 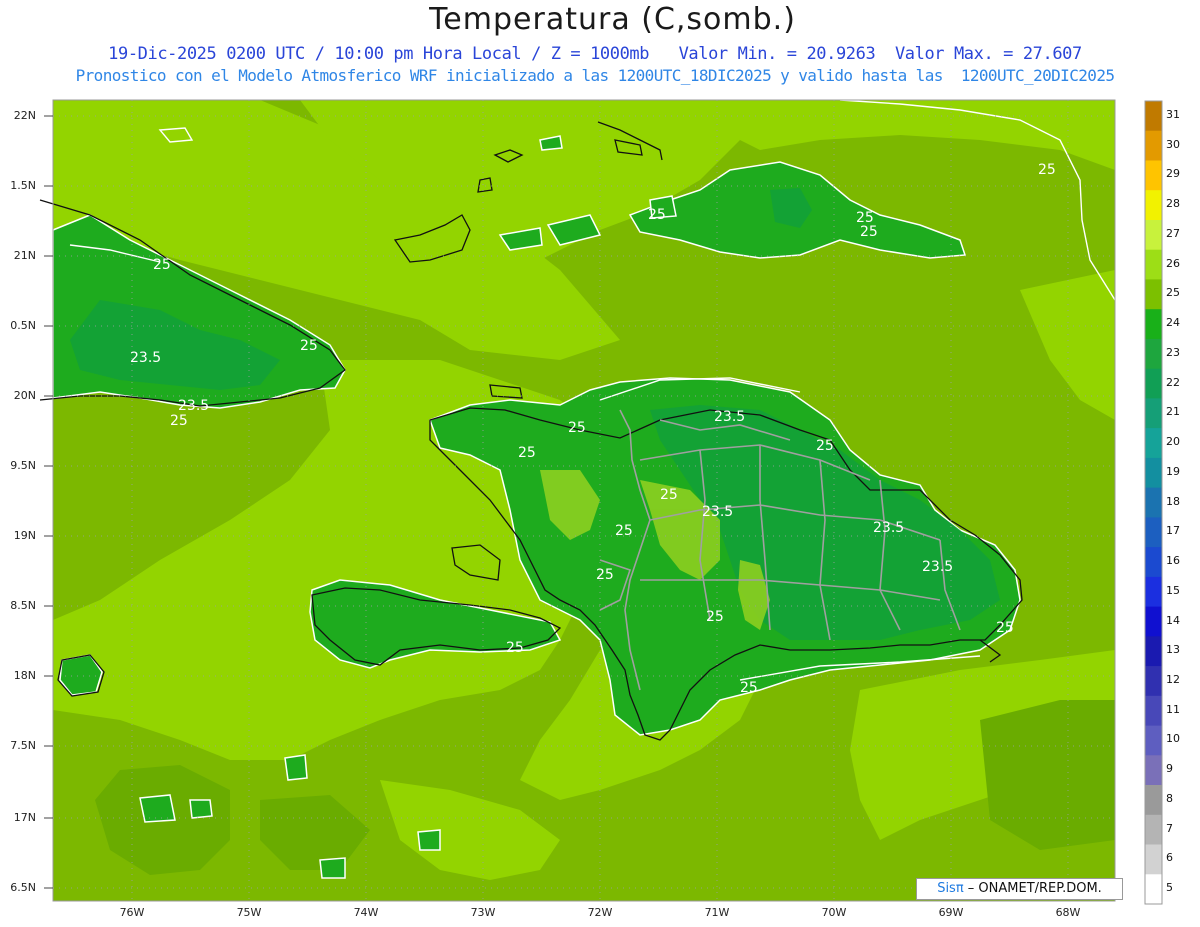 I want to click on colorbar-tick-label: 15, so click(x=1173, y=590).